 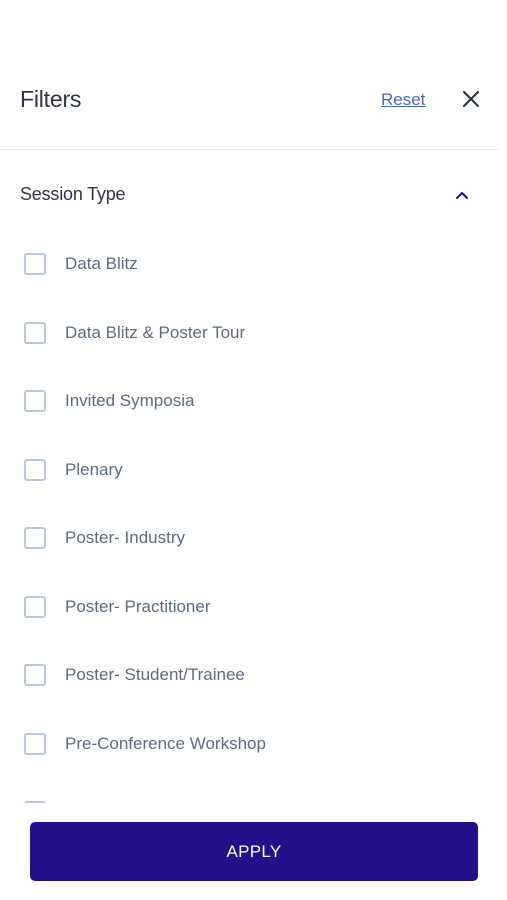 What do you see at coordinates (130, 400) in the screenshot?
I see `option-label: Invited Symposia` at bounding box center [130, 400].